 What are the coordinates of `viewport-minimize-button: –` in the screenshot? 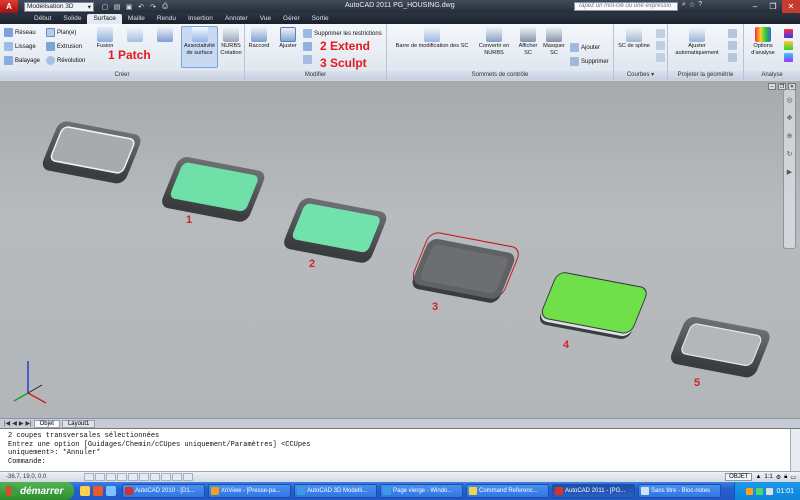 It's located at (772, 86).